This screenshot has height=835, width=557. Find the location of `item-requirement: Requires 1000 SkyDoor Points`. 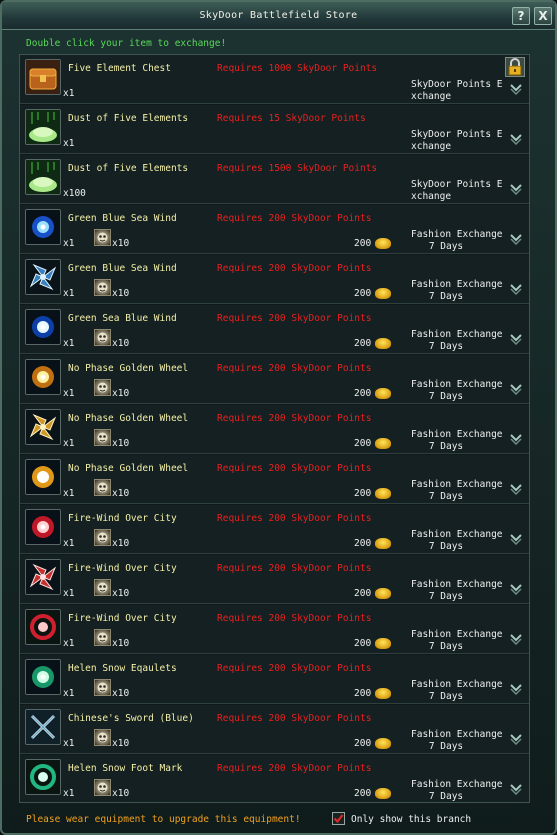

item-requirement: Requires 1000 SkyDoor Points is located at coordinates (297, 68).